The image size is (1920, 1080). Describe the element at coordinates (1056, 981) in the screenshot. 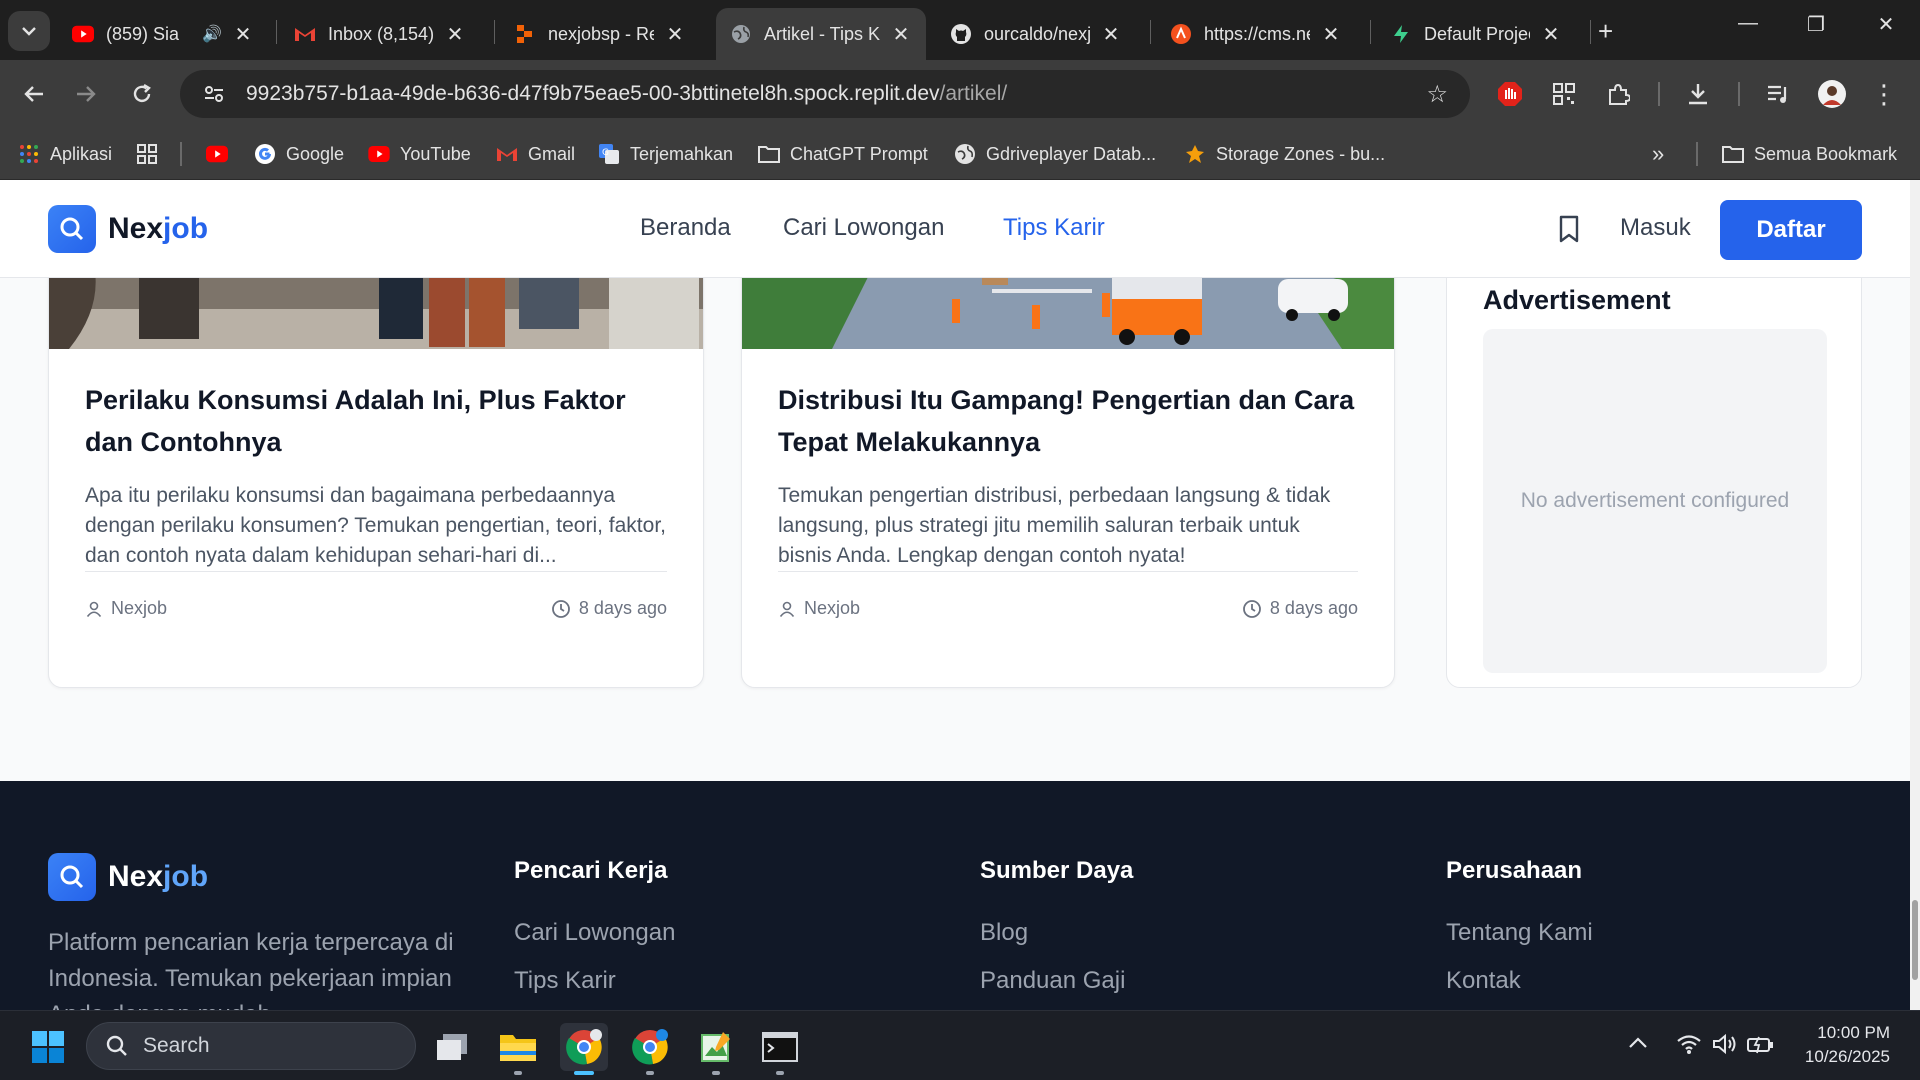

I see `footer-link: Panduan Gaji` at that location.